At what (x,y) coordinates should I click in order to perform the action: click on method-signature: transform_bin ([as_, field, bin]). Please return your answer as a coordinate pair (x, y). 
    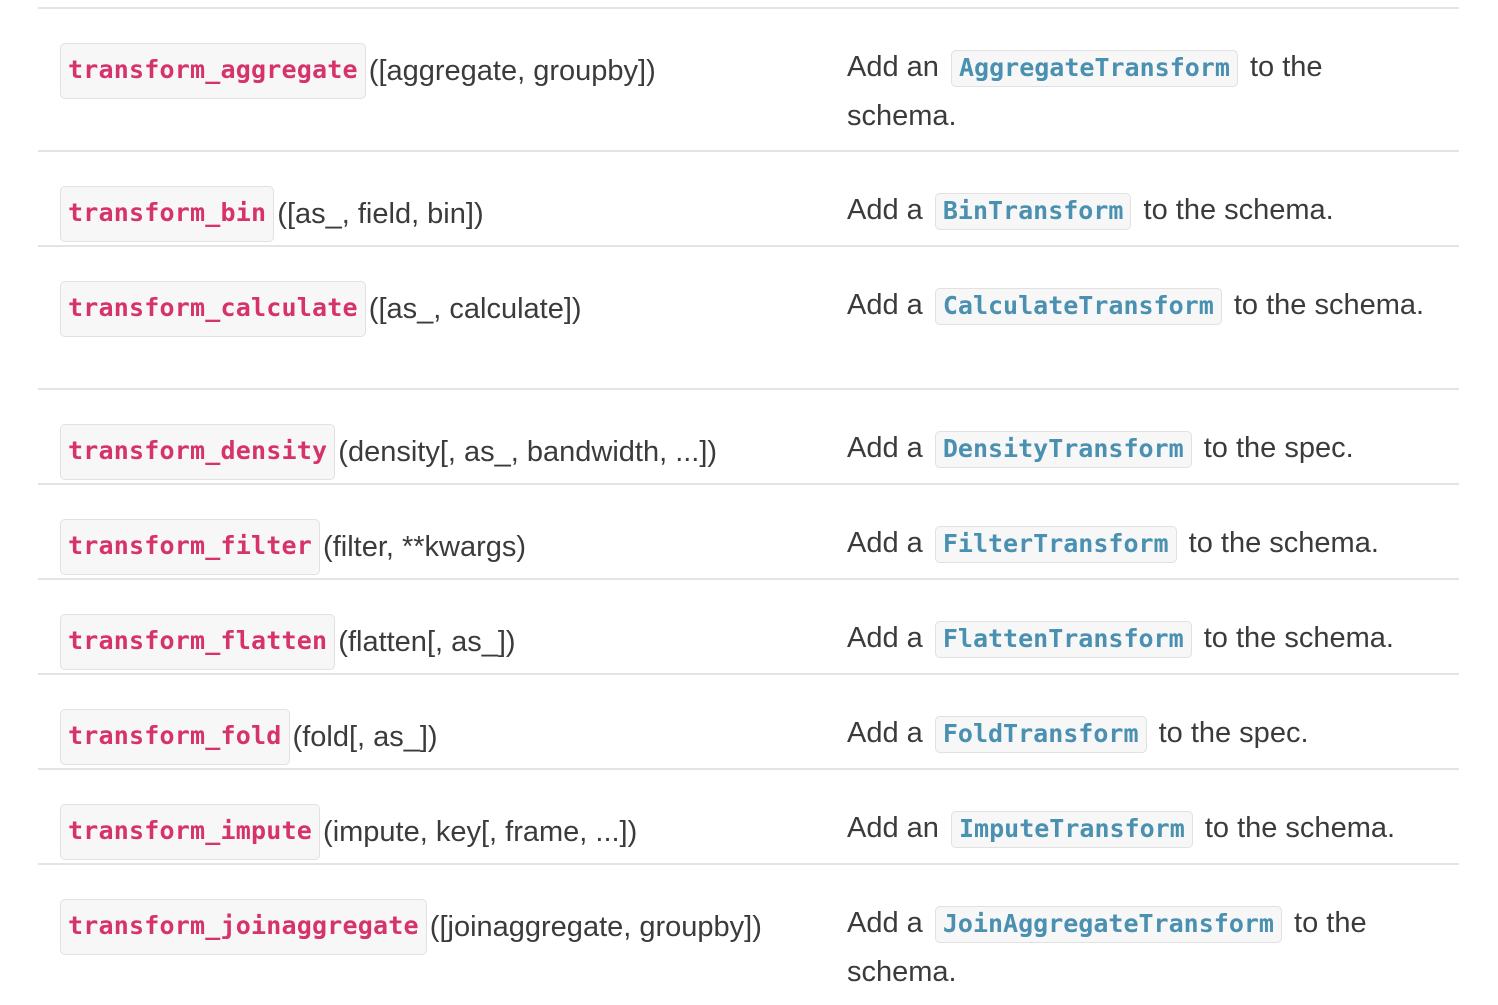
    Looking at the image, I should click on (272, 214).